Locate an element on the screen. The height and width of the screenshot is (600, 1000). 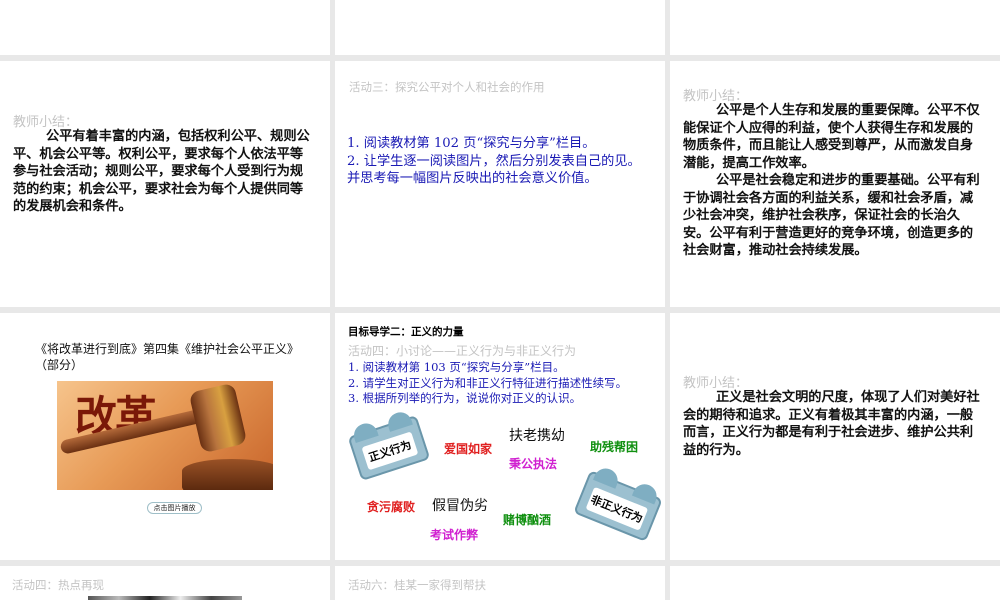
callout-bubble: 点击图片播放 is located at coordinates (174, 508).